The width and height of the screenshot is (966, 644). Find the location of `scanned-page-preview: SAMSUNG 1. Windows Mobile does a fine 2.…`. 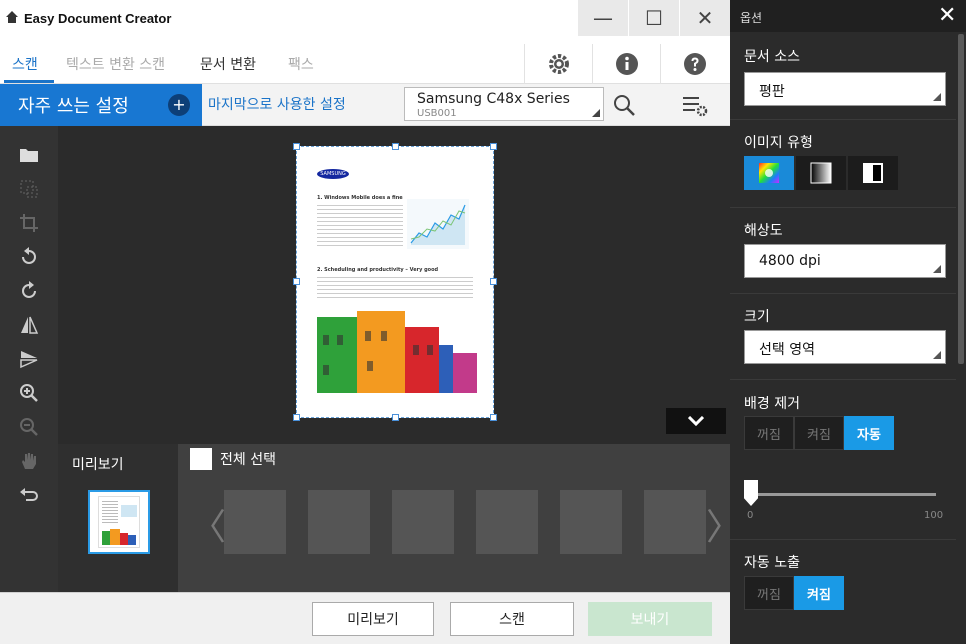

scanned-page-preview: SAMSUNG 1. Windows Mobile does a fine 2.… is located at coordinates (395, 282).